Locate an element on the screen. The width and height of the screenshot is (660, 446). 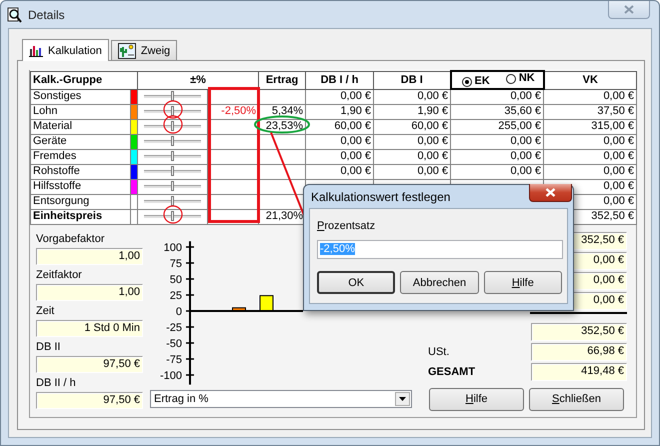
tick-label: 100 is located at coordinates (173, 248).